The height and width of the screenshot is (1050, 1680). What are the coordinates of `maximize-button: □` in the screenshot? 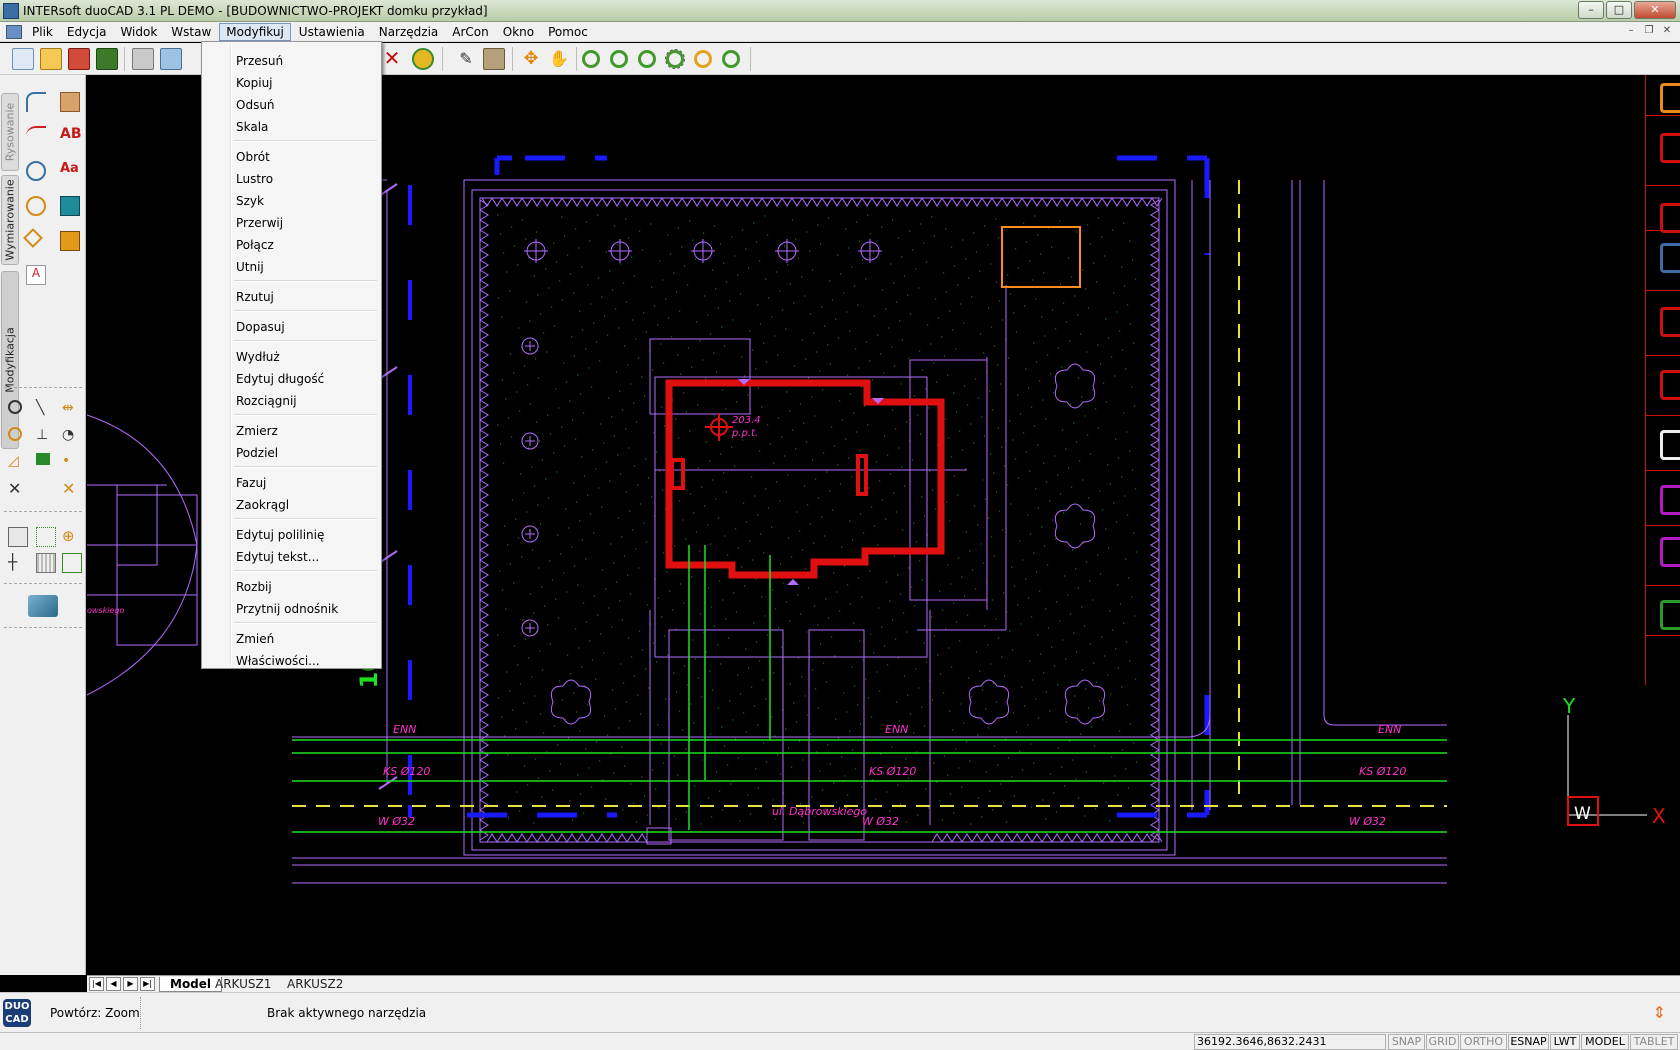 It's located at (1619, 10).